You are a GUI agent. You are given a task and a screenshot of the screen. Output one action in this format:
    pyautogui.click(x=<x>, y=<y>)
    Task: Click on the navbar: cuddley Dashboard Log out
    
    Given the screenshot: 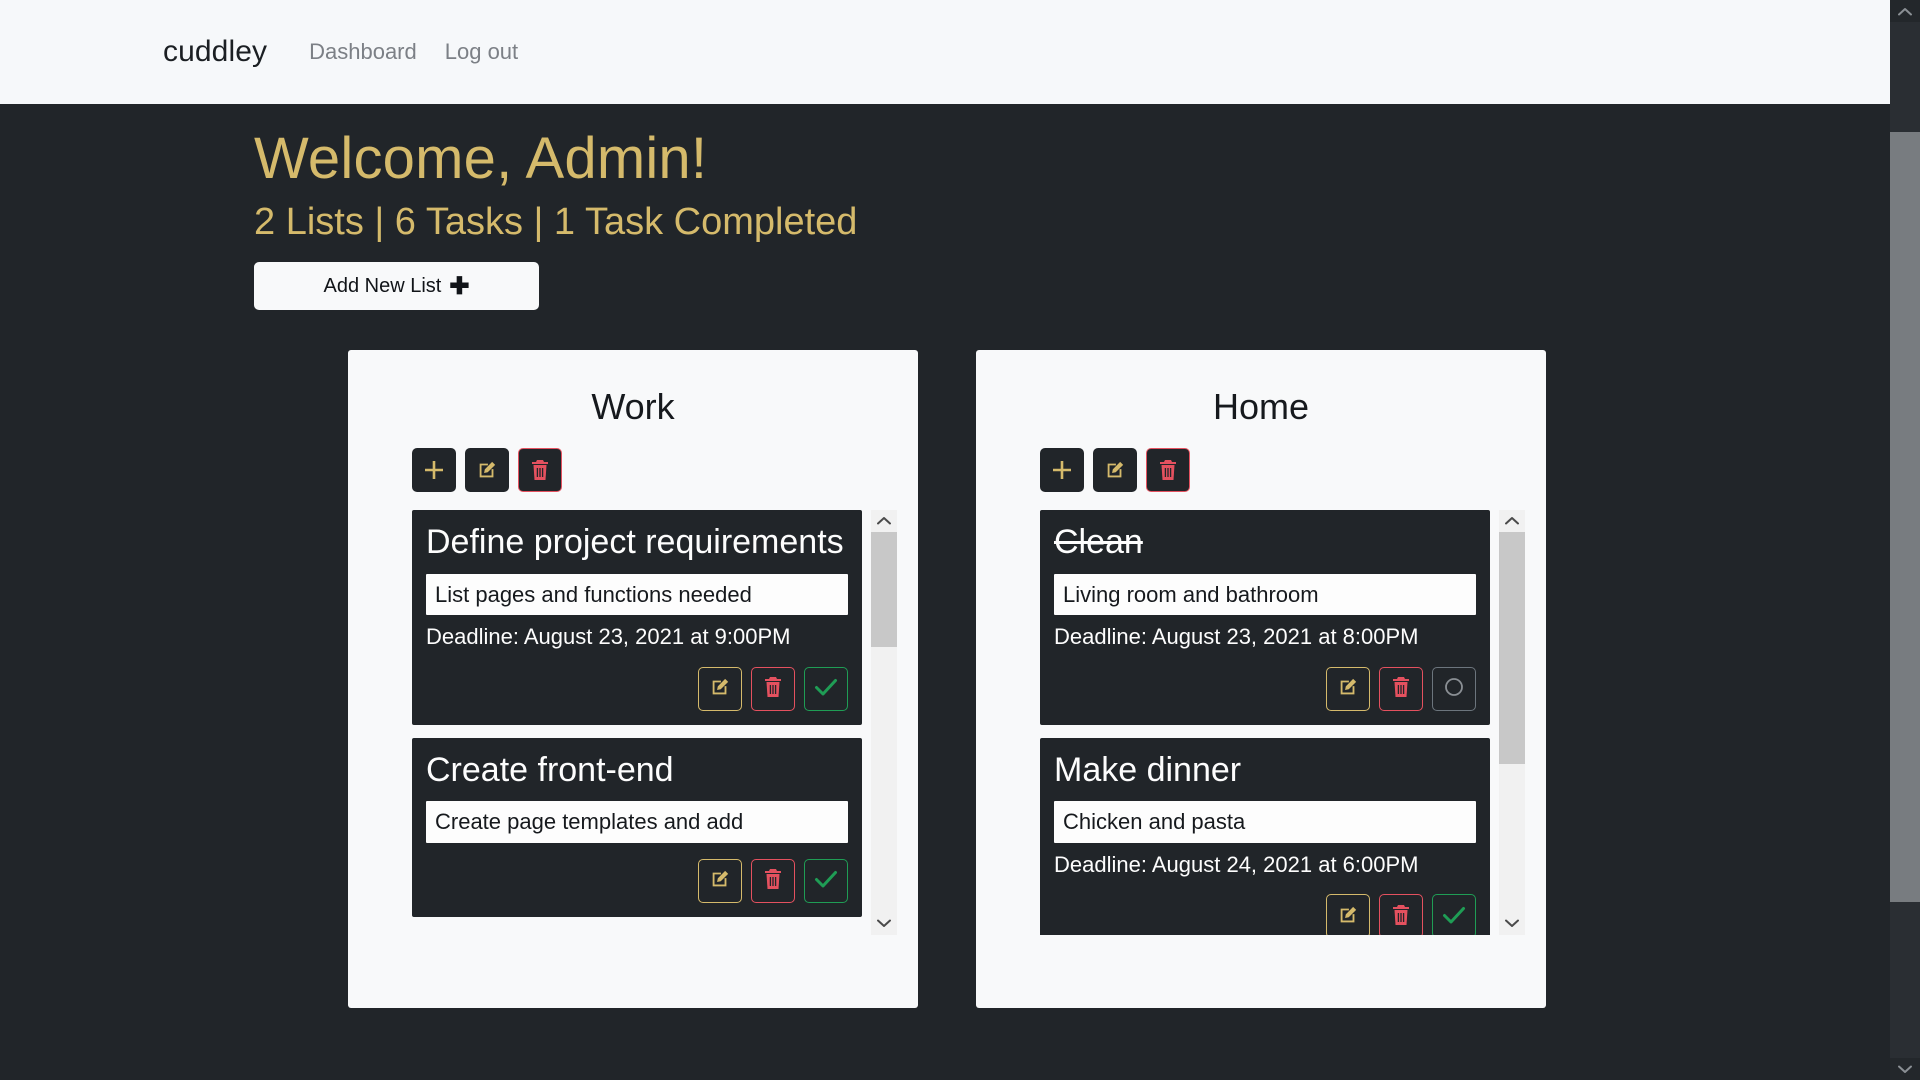 What is the action you would take?
    pyautogui.click(x=945, y=52)
    